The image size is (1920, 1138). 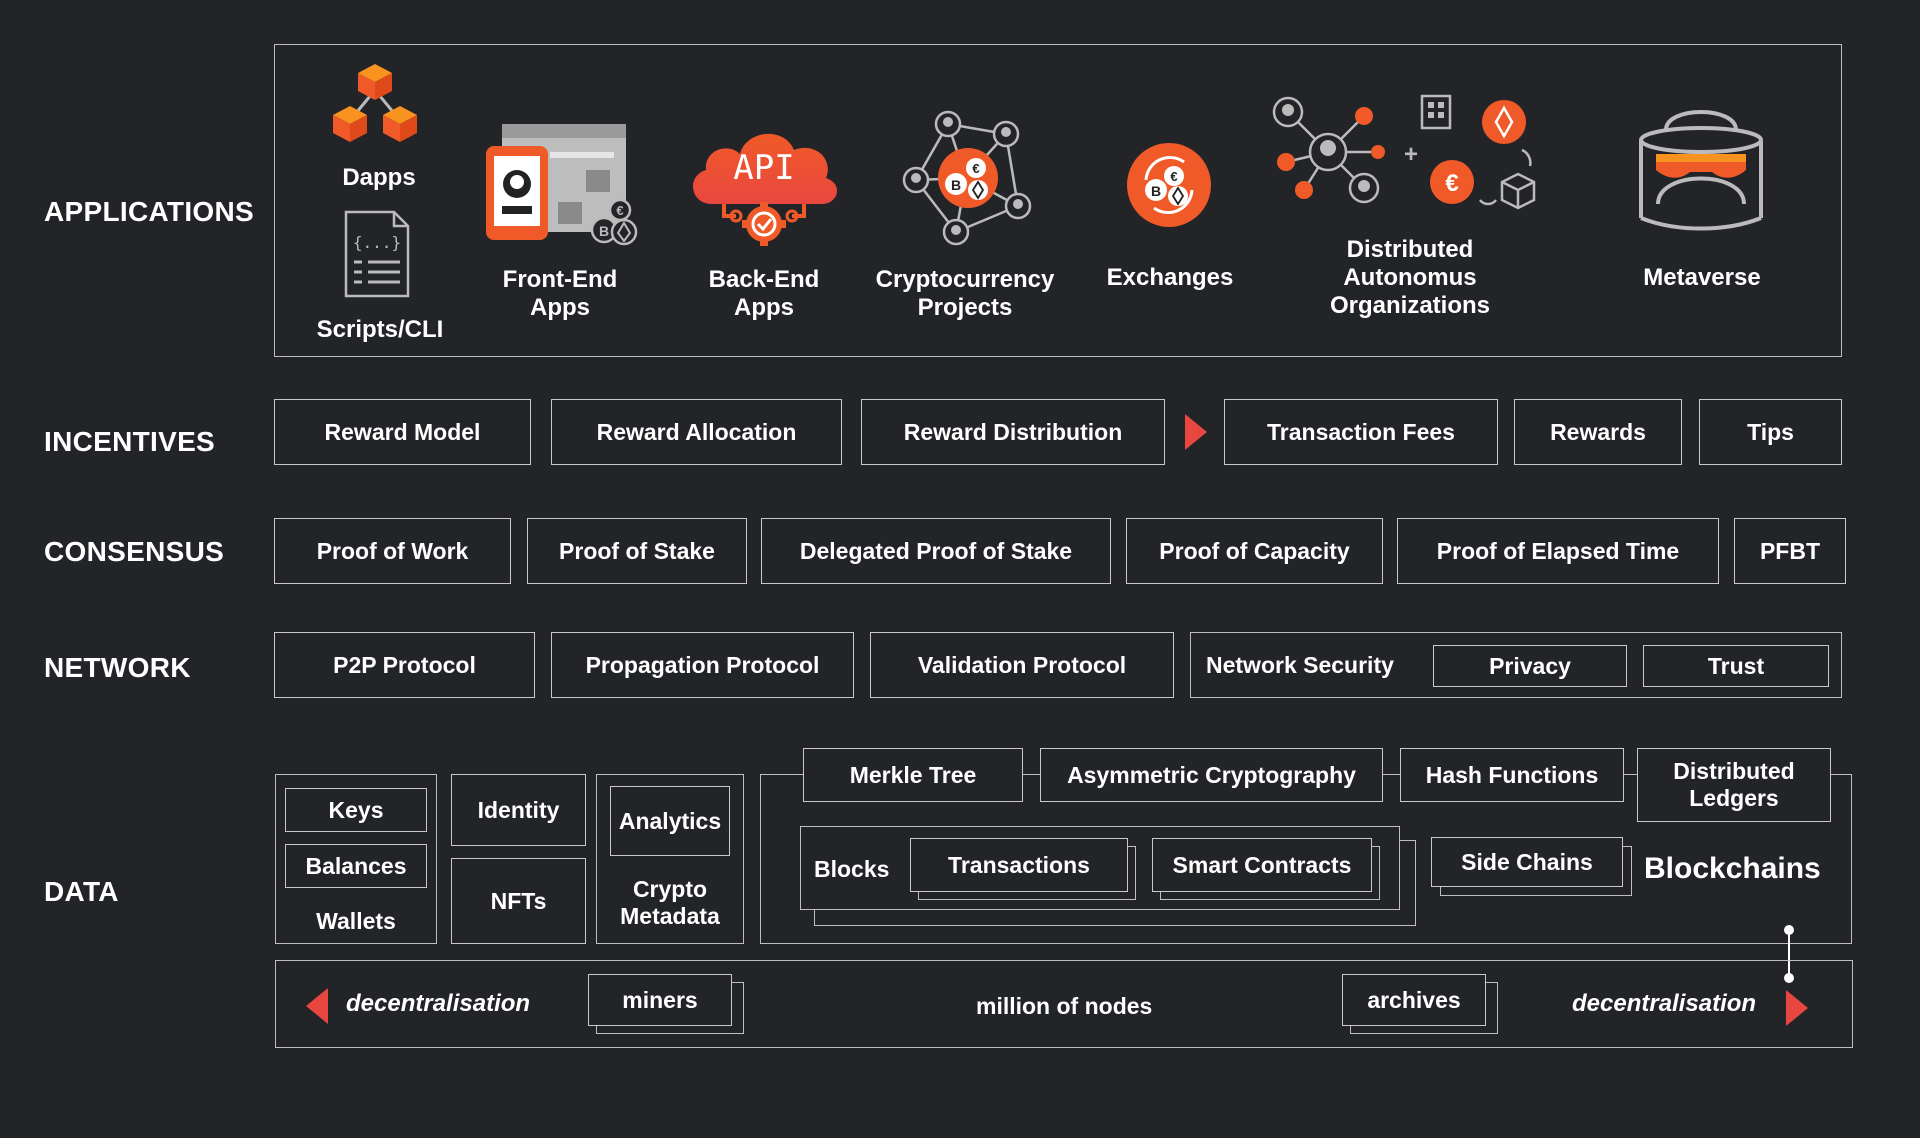 What do you see at coordinates (637, 551) in the screenshot?
I see `consensus-pos: Proof of Stake` at bounding box center [637, 551].